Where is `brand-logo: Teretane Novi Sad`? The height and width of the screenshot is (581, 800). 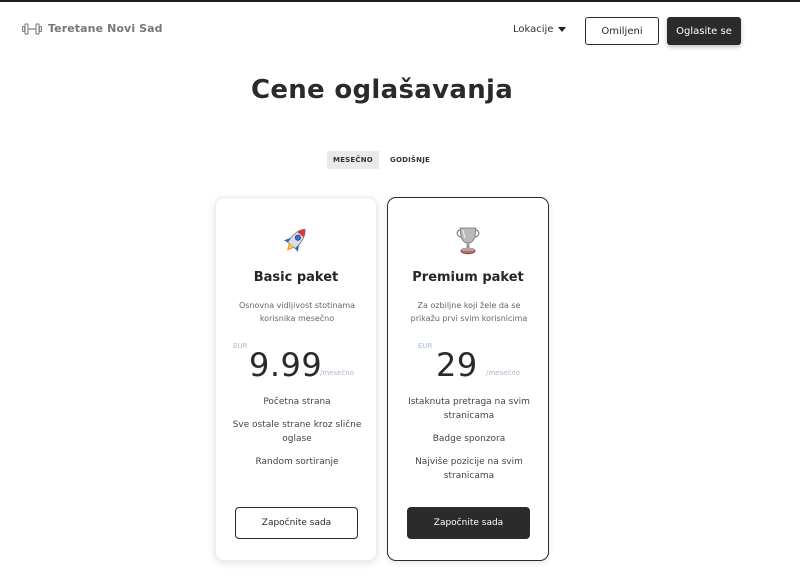
brand-logo: Teretane Novi Sad is located at coordinates (92, 28).